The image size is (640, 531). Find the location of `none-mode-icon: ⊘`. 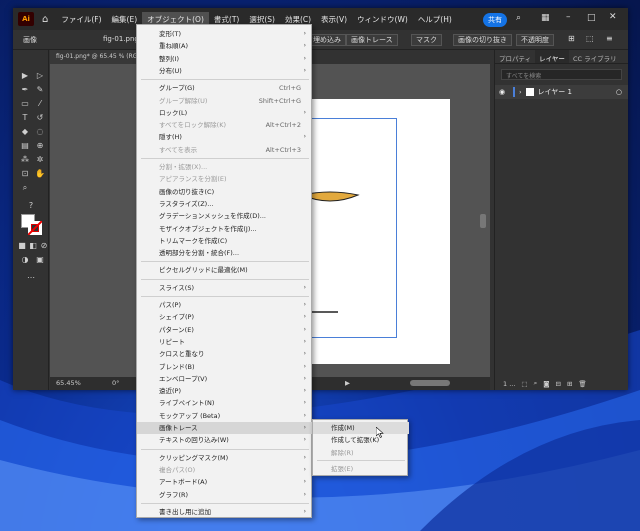

none-mode-icon: ⊘ is located at coordinates (44, 246).